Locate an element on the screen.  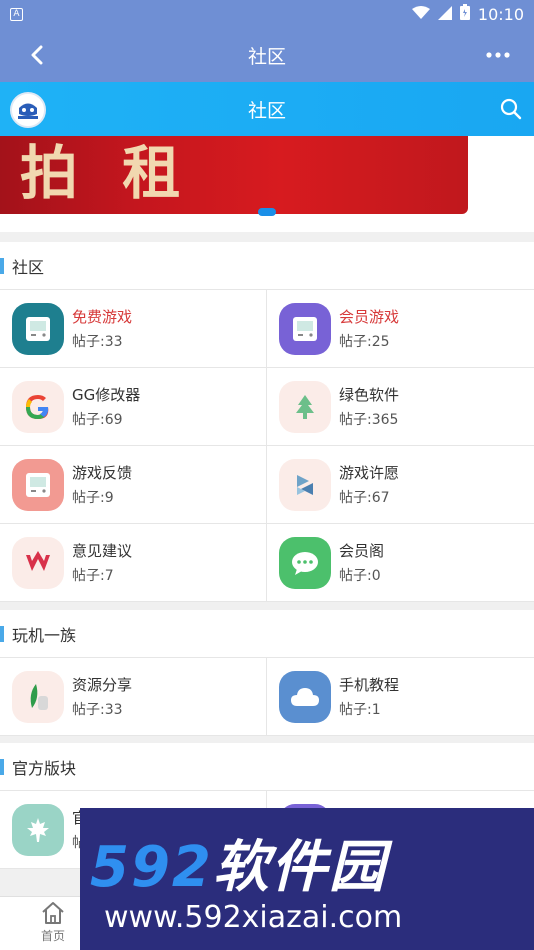
watermark-brand: 软件园 is located at coordinates (299, 867).